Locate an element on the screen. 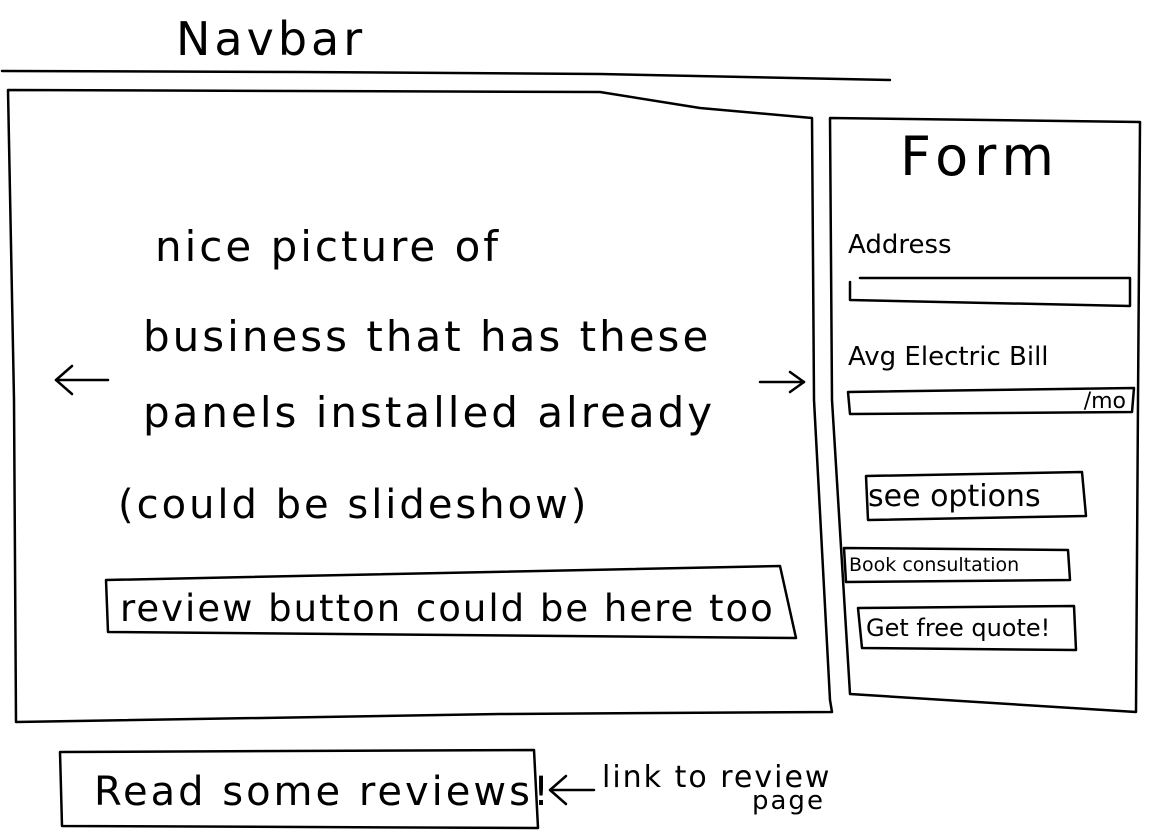 The image size is (1152, 837). book-consultation-button: Book consultation is located at coordinates (957, 565).